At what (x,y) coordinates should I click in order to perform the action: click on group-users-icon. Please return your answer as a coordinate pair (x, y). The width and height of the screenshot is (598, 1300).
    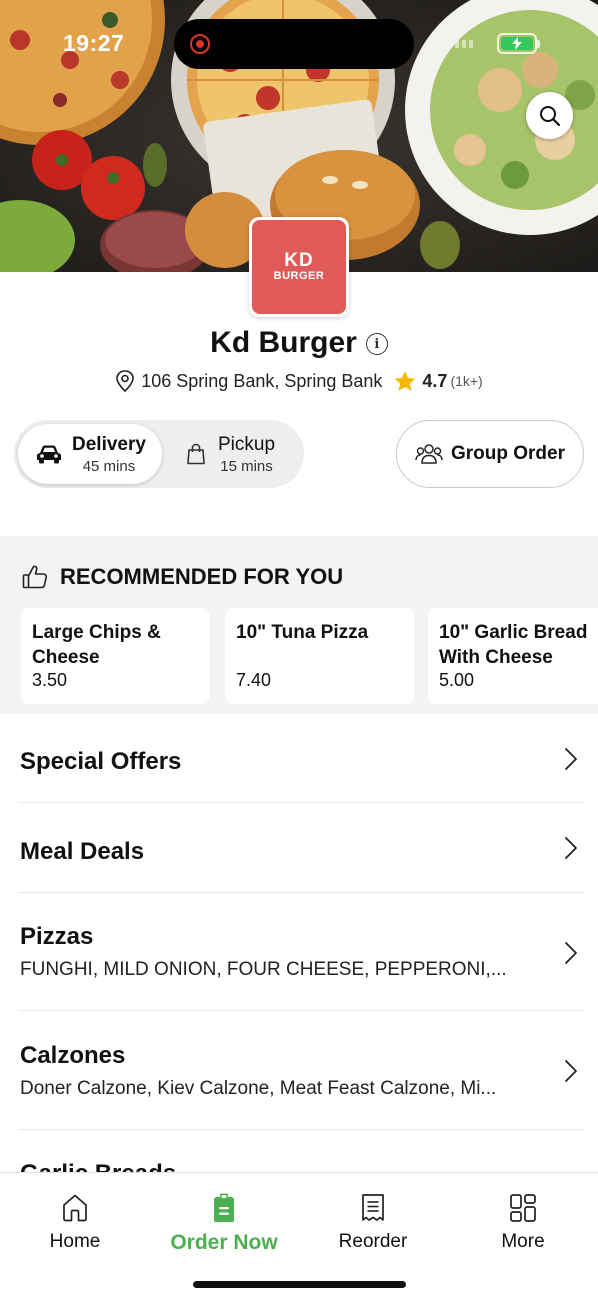
    Looking at the image, I should click on (429, 454).